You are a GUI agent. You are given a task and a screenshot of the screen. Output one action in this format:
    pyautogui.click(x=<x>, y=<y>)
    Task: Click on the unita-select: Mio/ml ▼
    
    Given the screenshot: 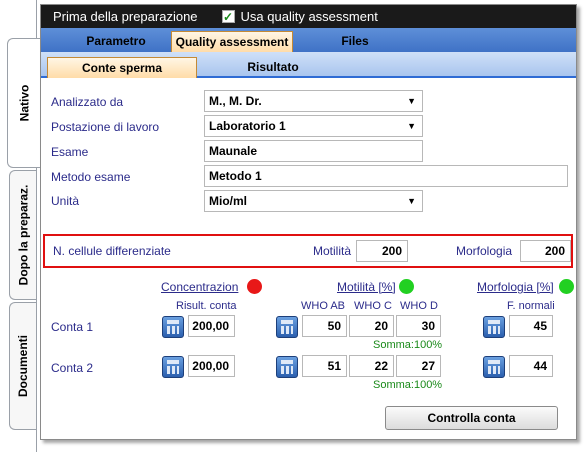 What is the action you would take?
    pyautogui.click(x=313, y=201)
    